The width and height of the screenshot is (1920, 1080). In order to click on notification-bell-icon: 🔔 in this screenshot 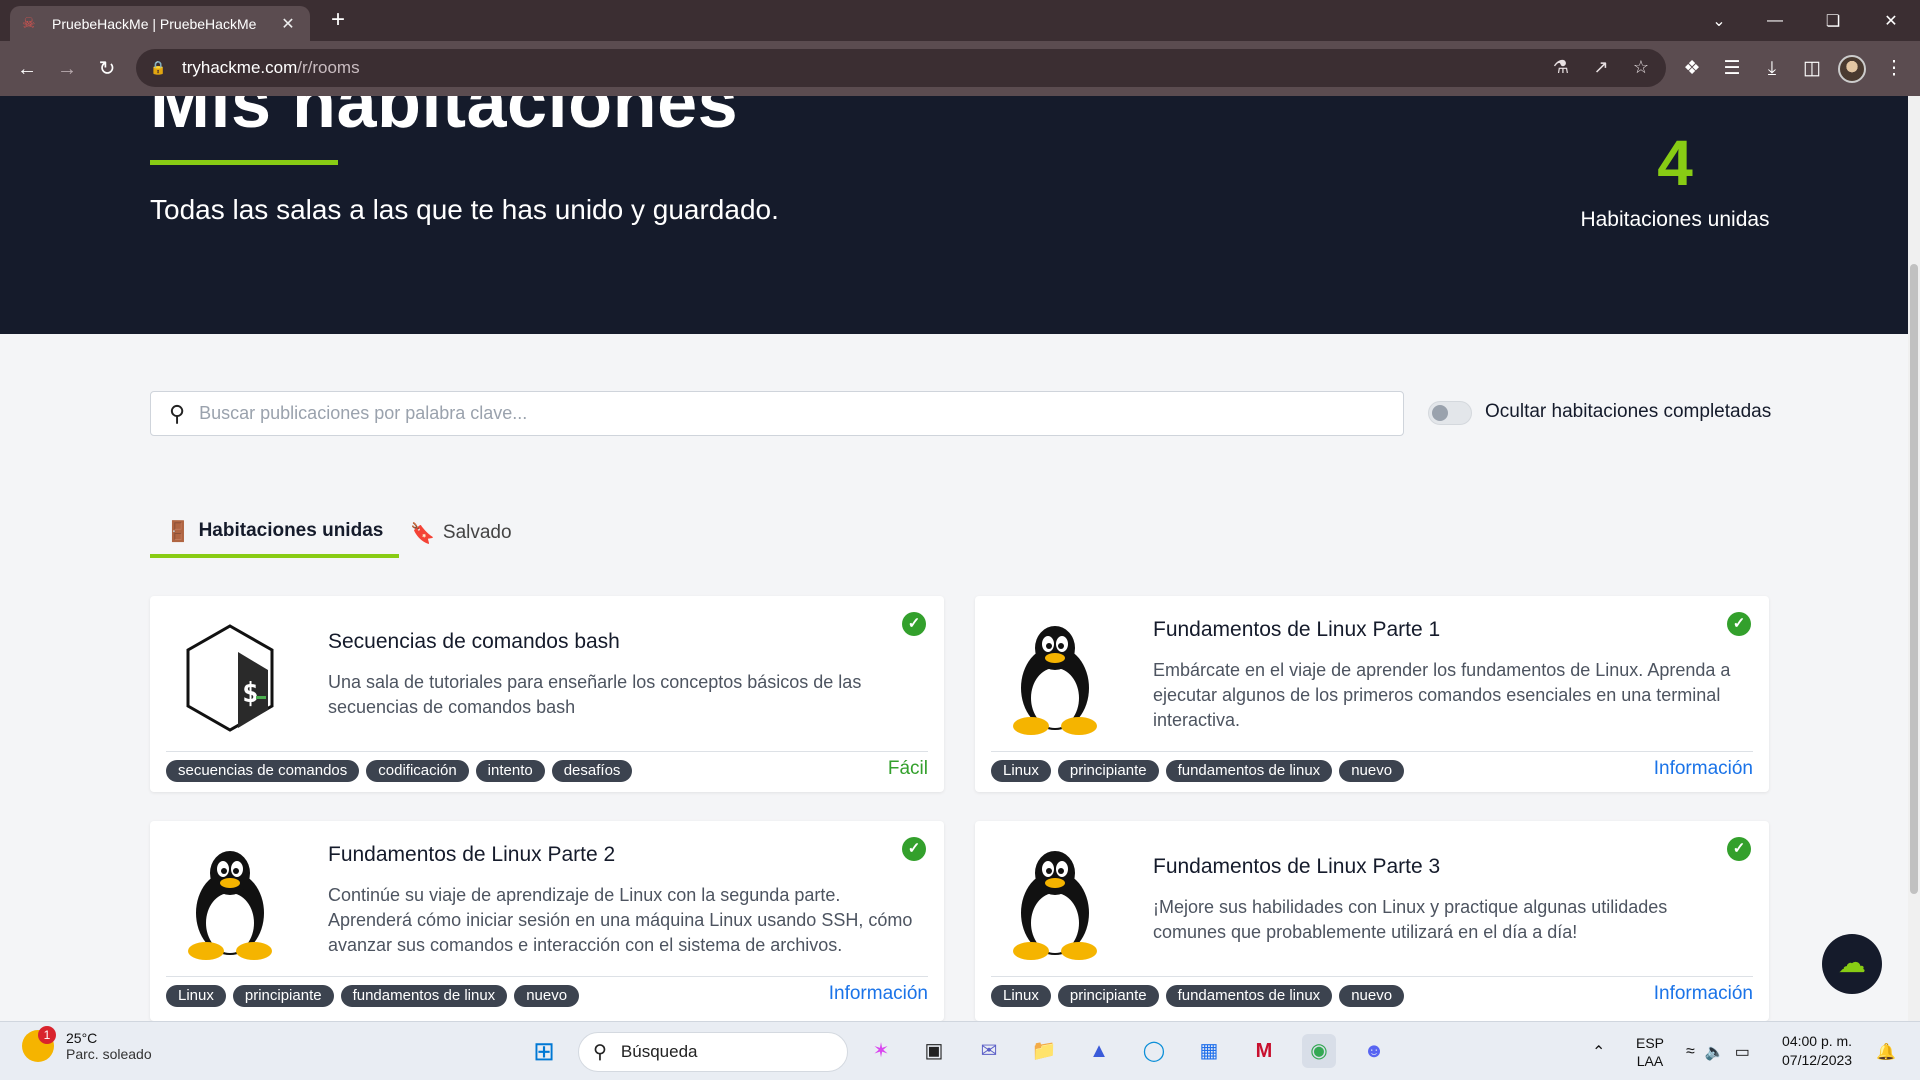, I will do `click(1886, 1051)`.